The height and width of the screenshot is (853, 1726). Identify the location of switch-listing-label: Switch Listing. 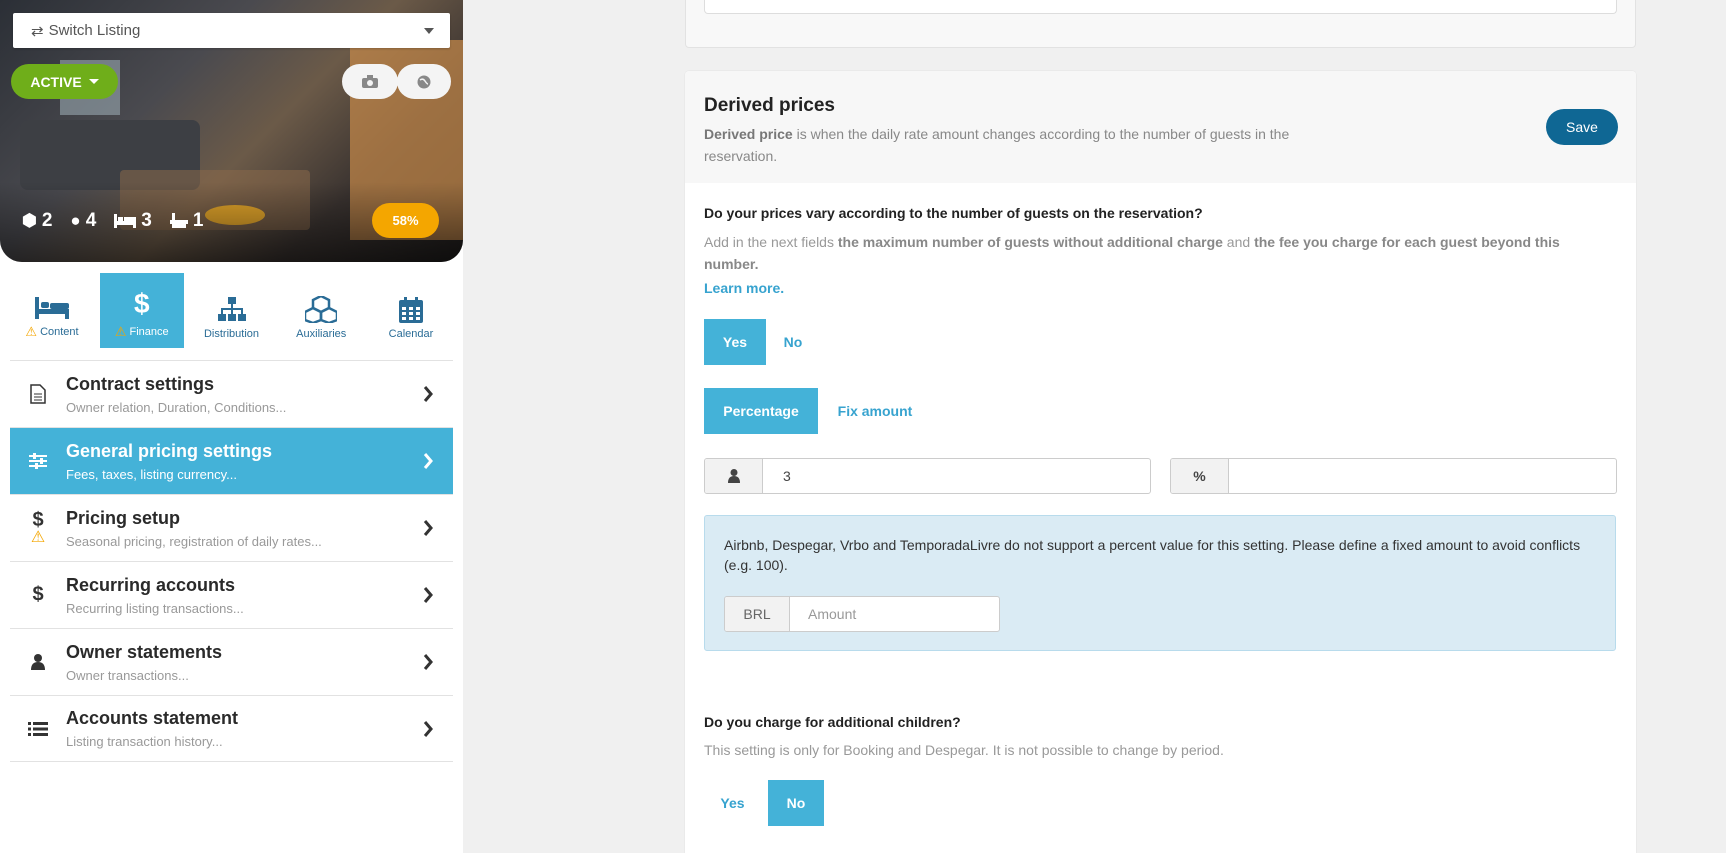
(94, 30).